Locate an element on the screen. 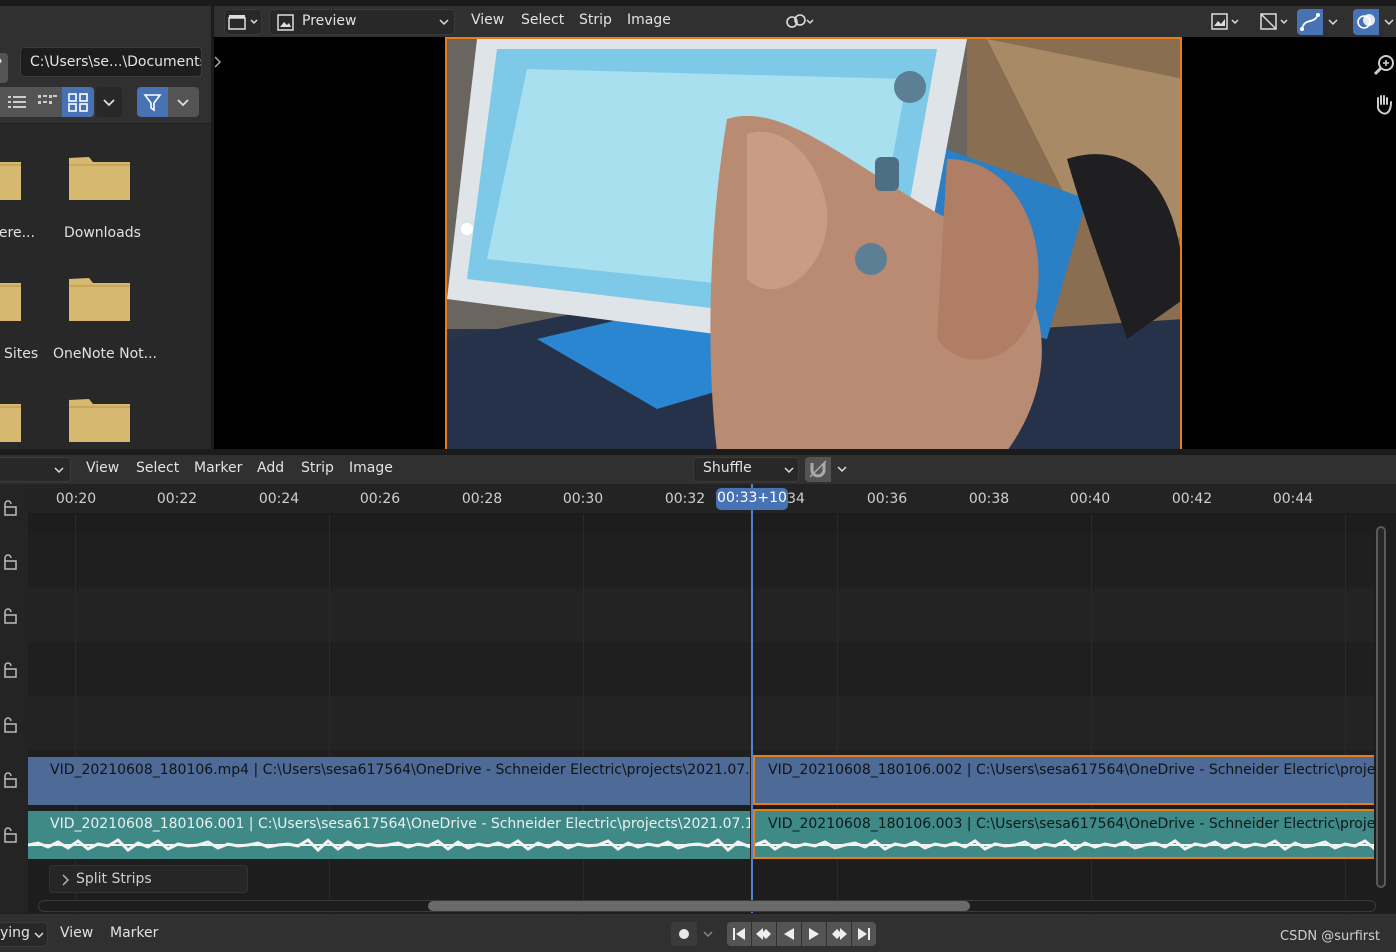  folder-label: Sites is located at coordinates (21, 354).